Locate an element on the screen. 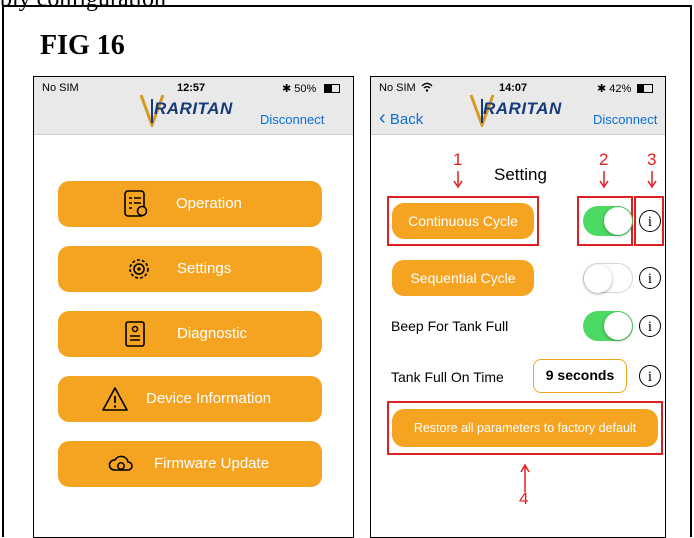 The image size is (694, 538). continuous-cycle-info-icon: i is located at coordinates (650, 221).